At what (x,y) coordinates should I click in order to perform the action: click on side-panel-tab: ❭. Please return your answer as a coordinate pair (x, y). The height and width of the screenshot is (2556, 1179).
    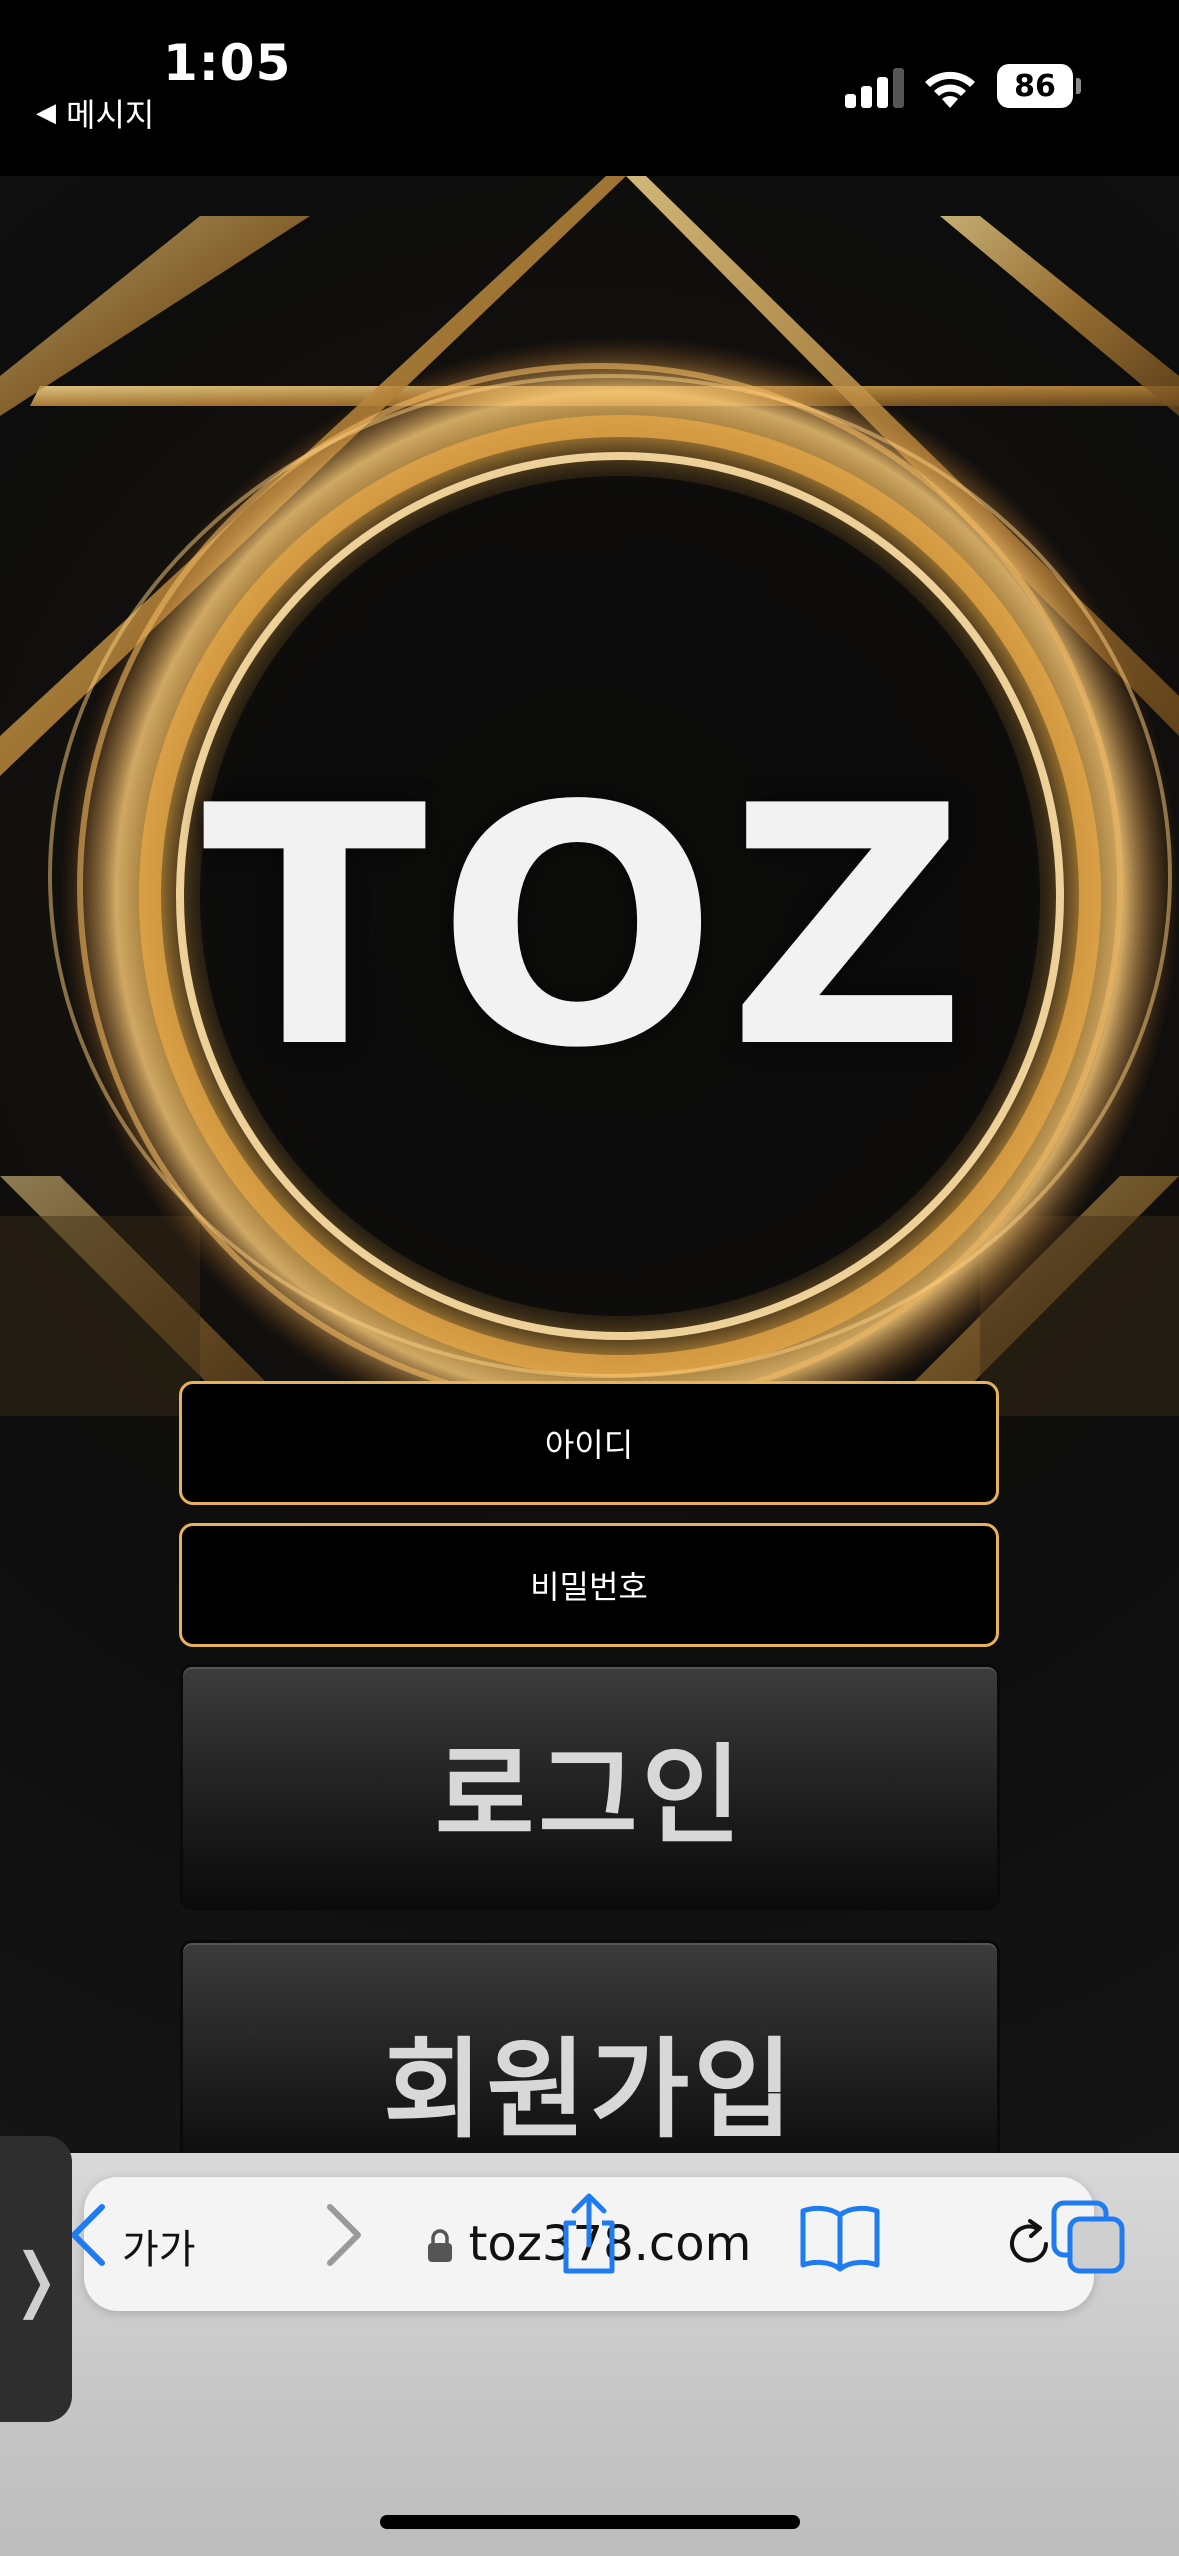
    Looking at the image, I should click on (36, 2279).